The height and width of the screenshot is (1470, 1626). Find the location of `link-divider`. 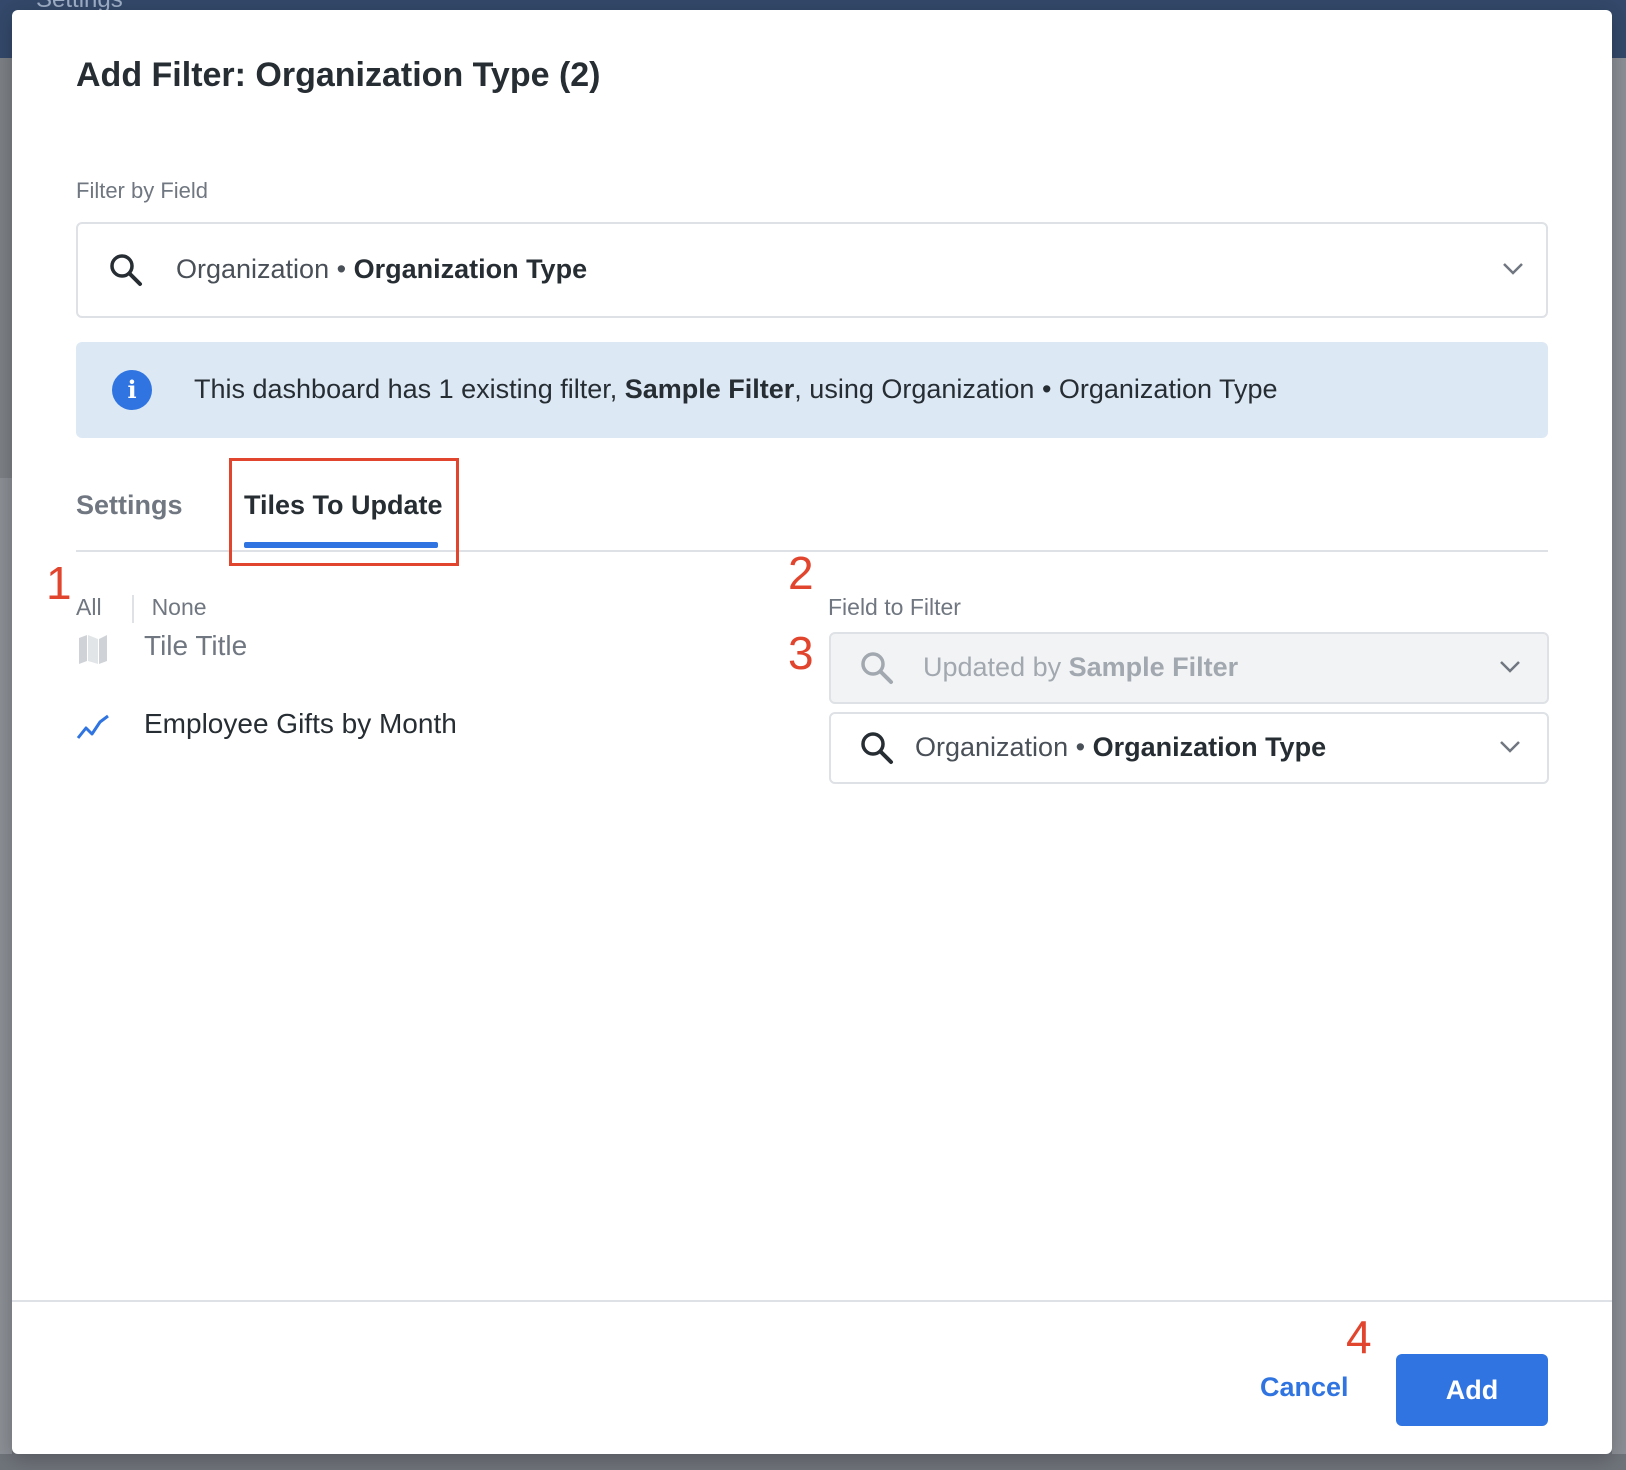

link-divider is located at coordinates (132, 608).